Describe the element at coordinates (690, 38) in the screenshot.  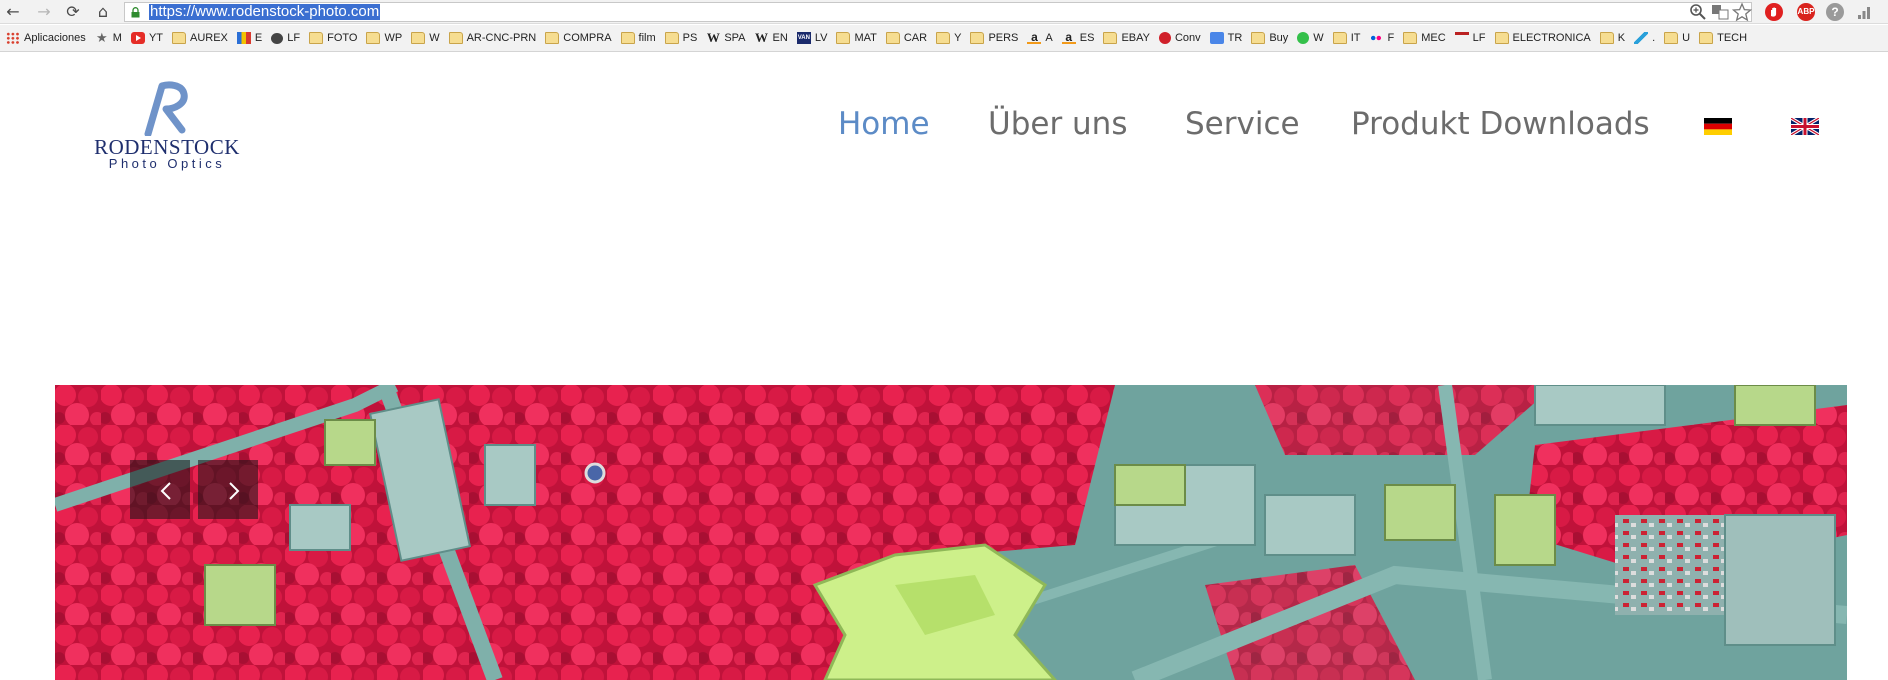
I see `bookmark-label: PS` at that location.